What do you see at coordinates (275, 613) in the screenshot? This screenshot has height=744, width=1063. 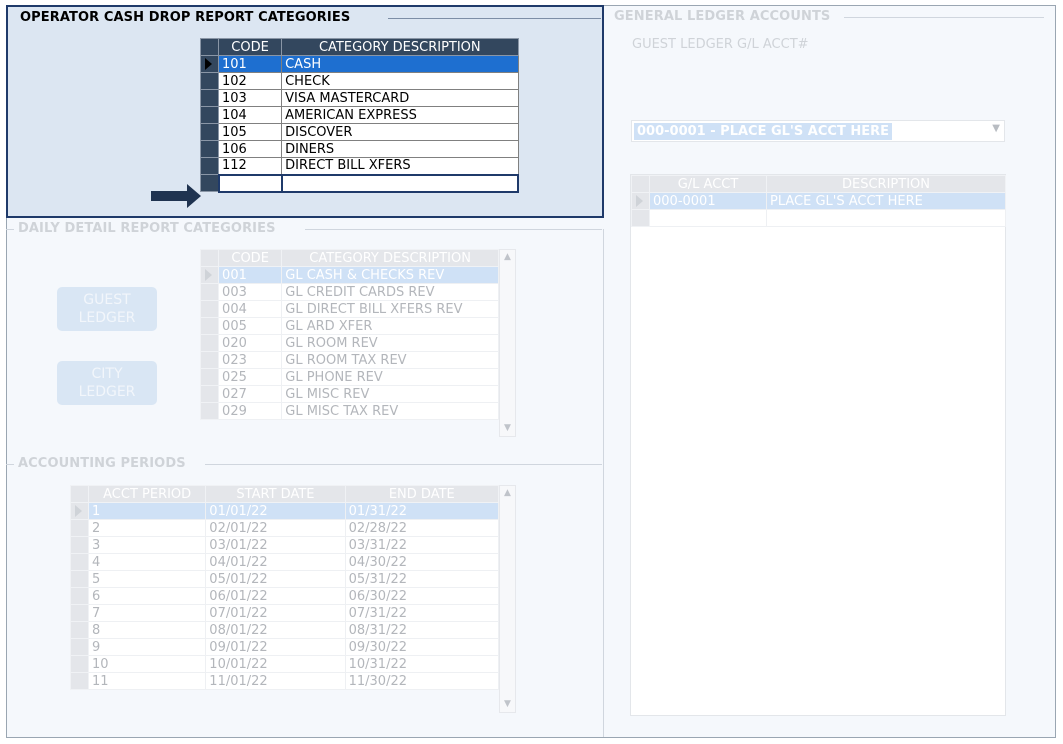 I see `start-date-cell: 07/01/22` at bounding box center [275, 613].